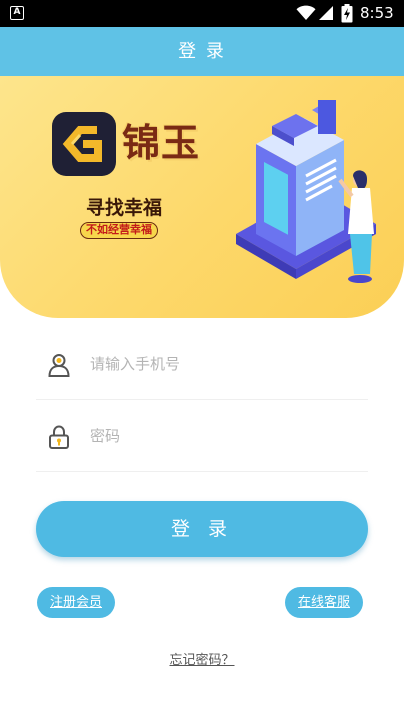 The width and height of the screenshot is (404, 716). What do you see at coordinates (306, 12) in the screenshot?
I see `wifi-icon` at bounding box center [306, 12].